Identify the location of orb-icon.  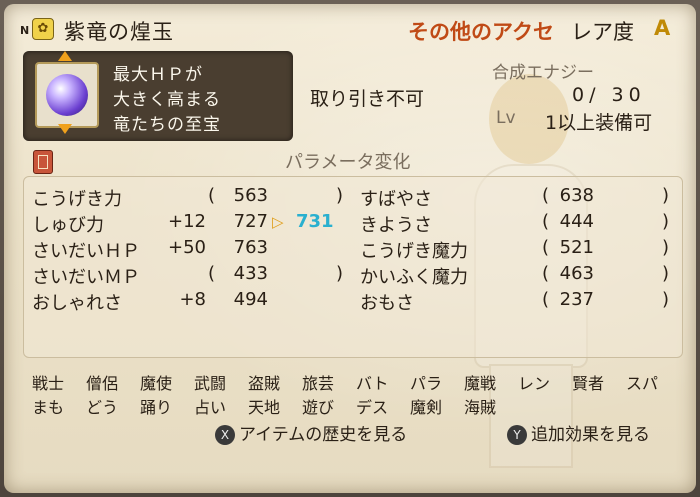
(67, 95).